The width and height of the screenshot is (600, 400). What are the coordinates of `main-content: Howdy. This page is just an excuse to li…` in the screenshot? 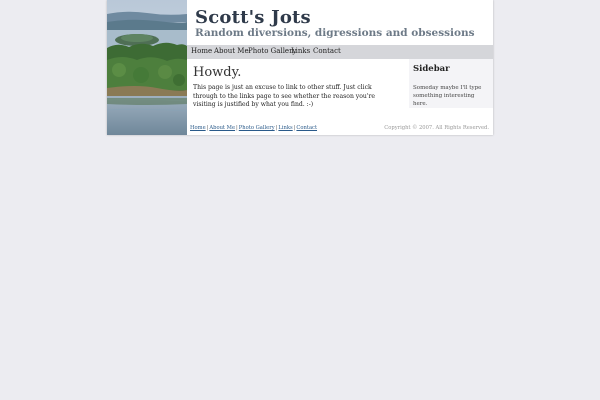 It's located at (298, 92).